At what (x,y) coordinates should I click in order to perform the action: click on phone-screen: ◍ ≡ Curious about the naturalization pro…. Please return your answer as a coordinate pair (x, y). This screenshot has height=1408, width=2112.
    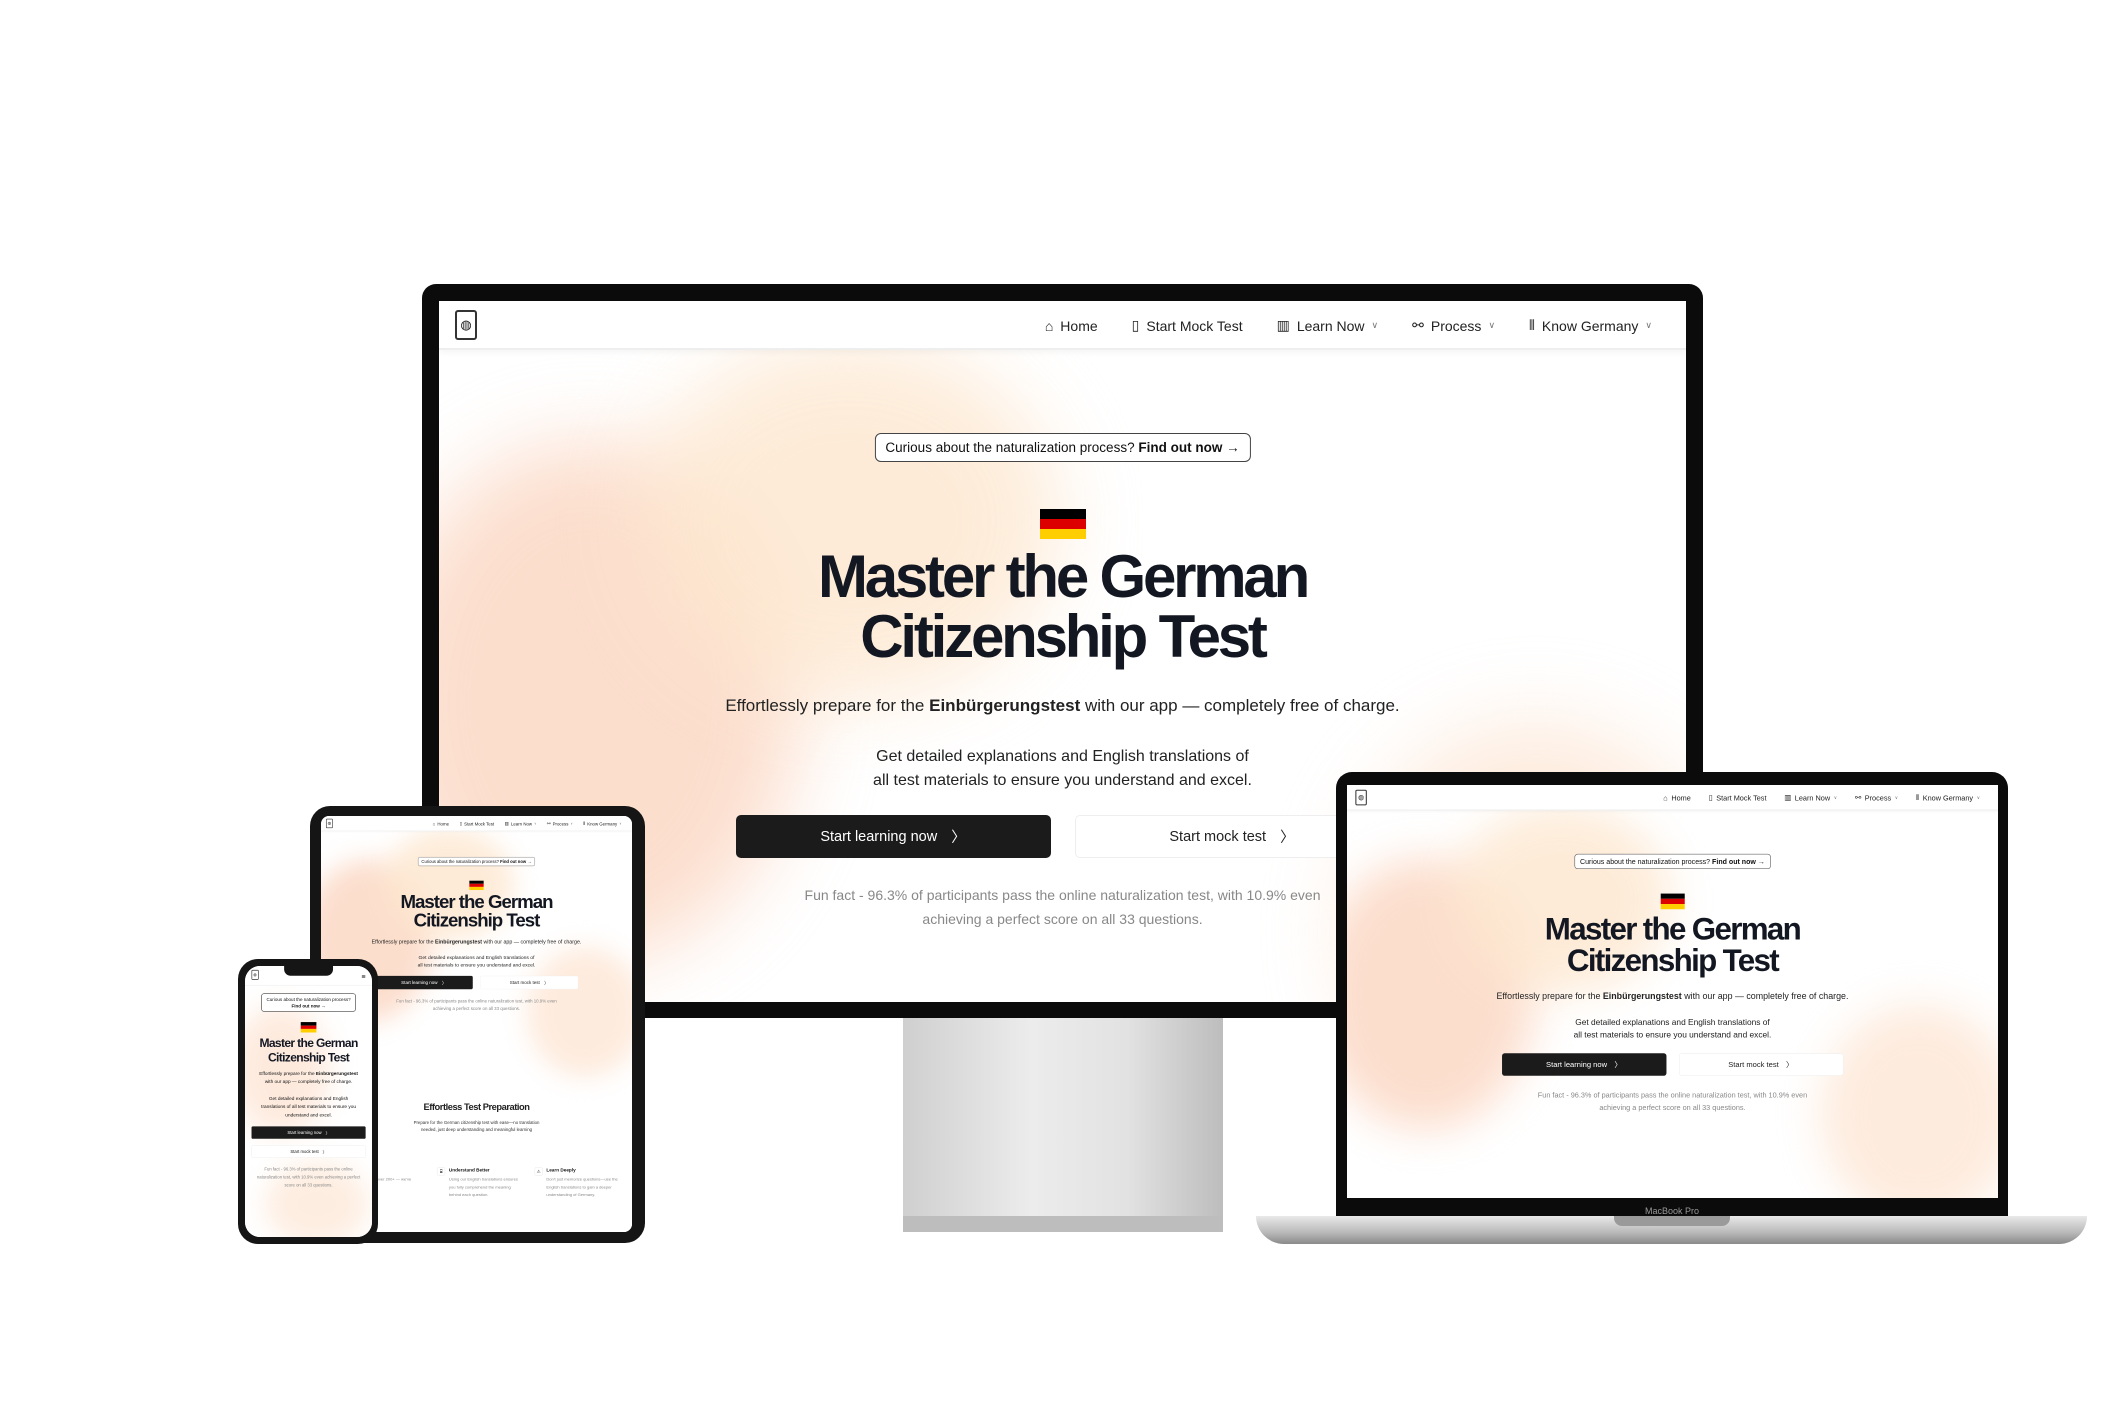
    Looking at the image, I should click on (308, 1101).